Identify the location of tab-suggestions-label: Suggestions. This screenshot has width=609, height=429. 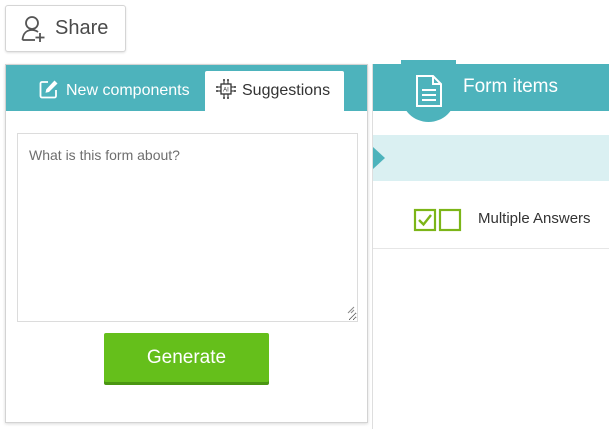
(286, 90).